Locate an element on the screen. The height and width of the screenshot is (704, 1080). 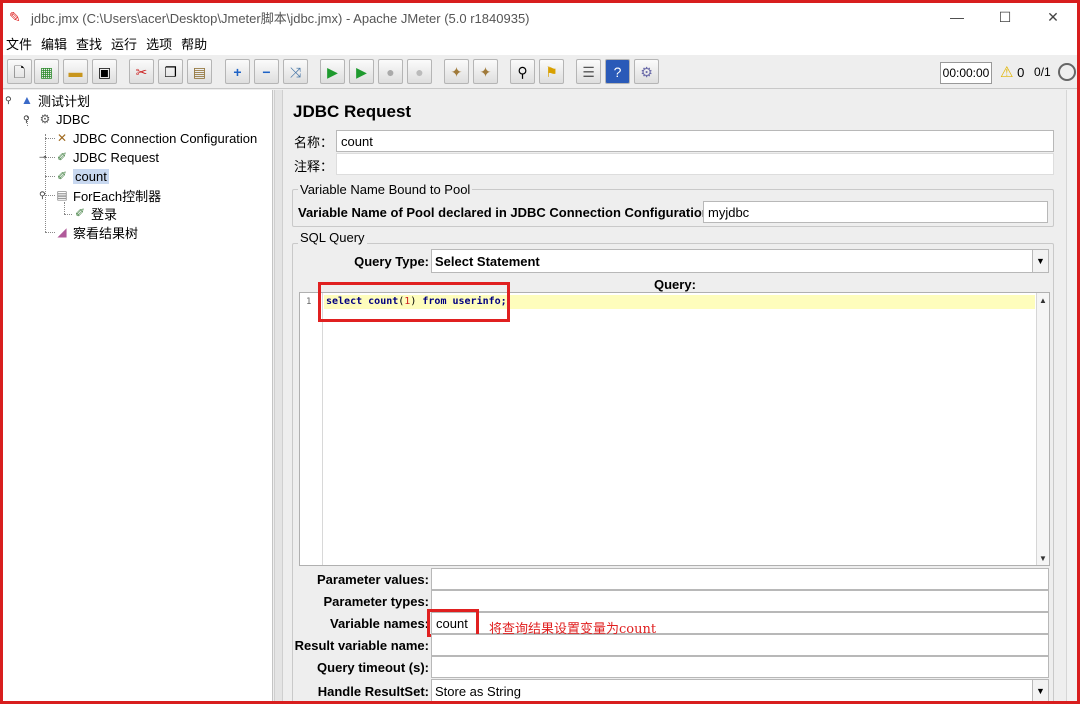
collapse-all-icon: − is located at coordinates (266, 71).